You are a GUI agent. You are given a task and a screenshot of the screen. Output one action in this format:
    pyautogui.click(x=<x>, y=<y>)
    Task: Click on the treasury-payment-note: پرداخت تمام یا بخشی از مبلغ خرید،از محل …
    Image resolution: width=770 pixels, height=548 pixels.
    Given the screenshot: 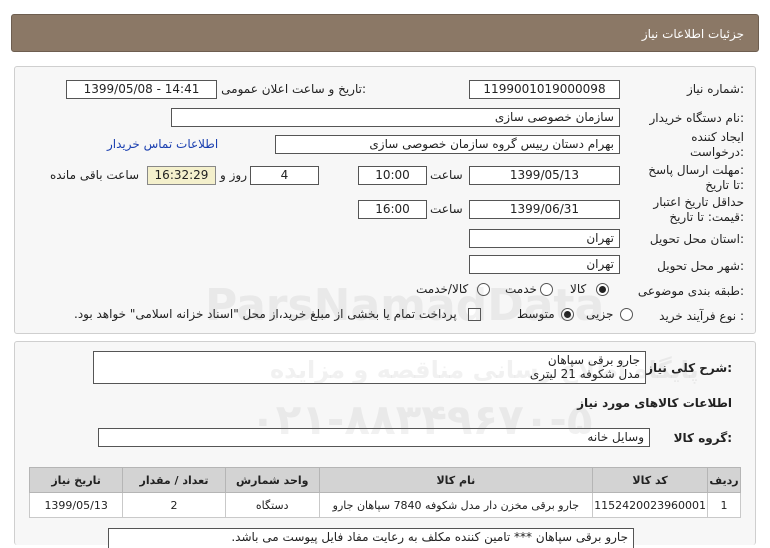 What is the action you would take?
    pyautogui.click(x=265, y=314)
    